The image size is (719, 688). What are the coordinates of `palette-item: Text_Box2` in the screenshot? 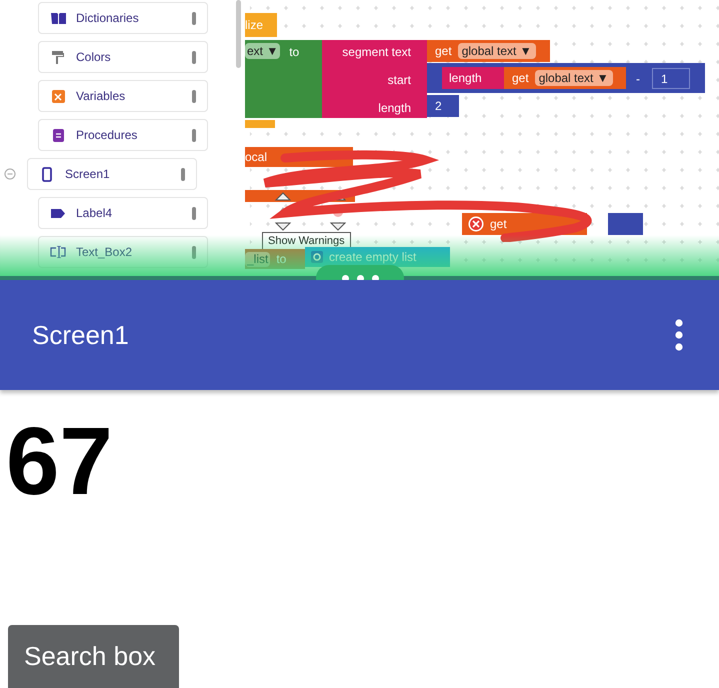 It's located at (123, 252).